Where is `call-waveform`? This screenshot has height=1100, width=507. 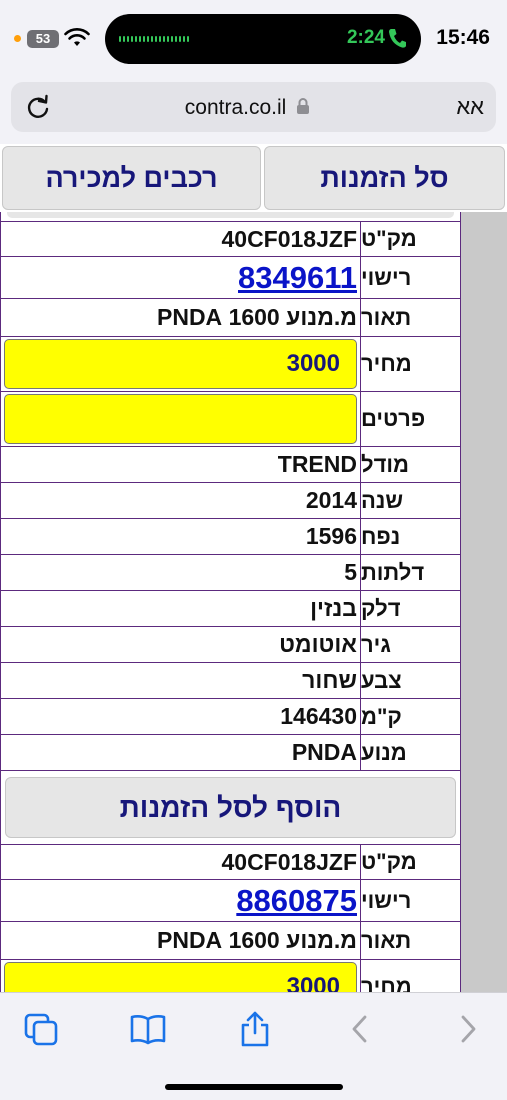
call-waveform is located at coordinates (154, 39).